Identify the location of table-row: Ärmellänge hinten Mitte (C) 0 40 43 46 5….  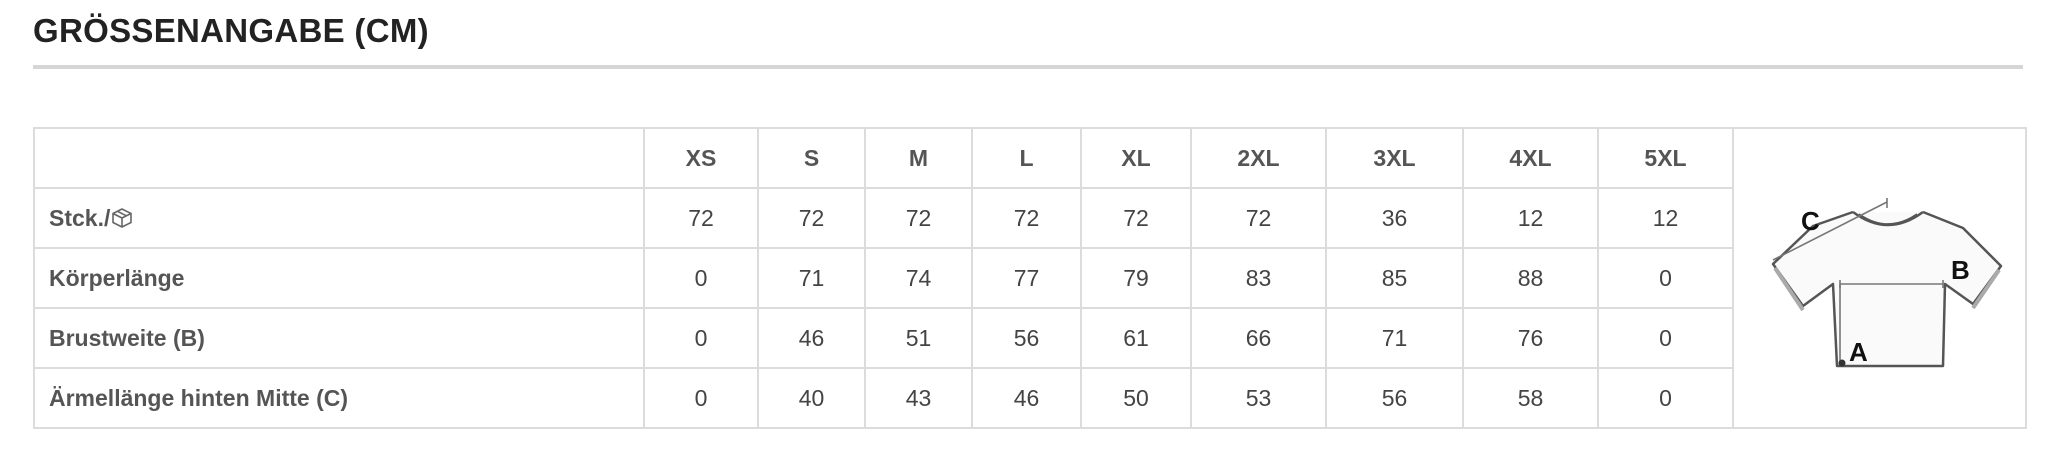
(1029, 398).